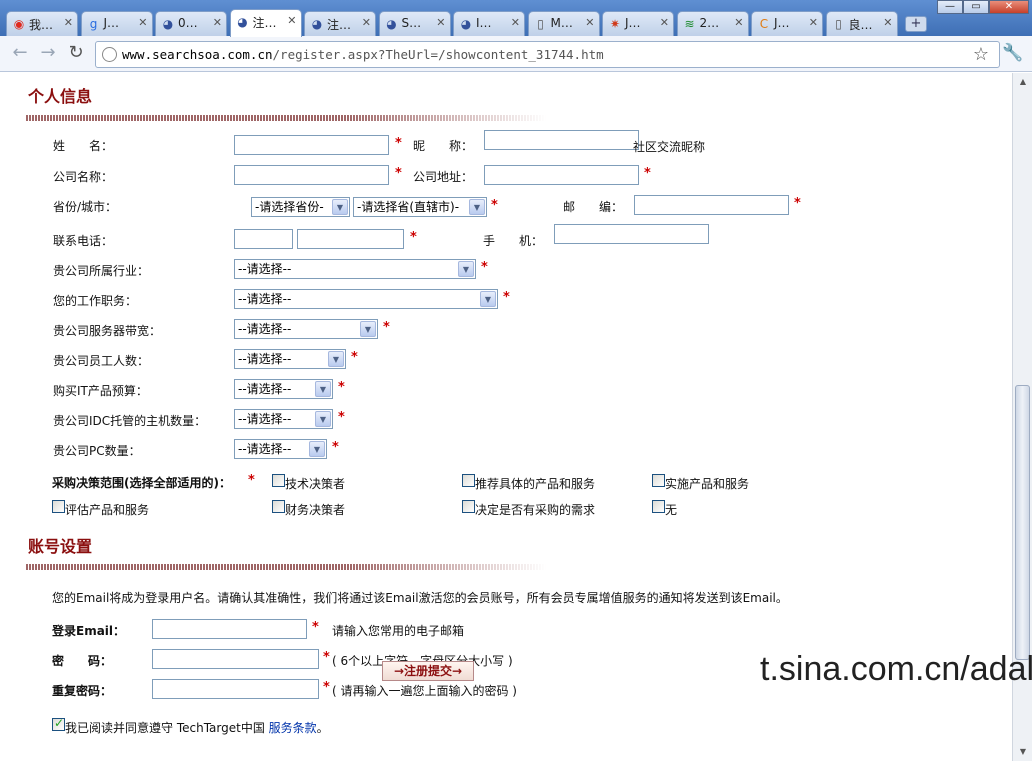 The height and width of the screenshot is (761, 1032). What do you see at coordinates (263, 239) in the screenshot?
I see `phone-area-input` at bounding box center [263, 239].